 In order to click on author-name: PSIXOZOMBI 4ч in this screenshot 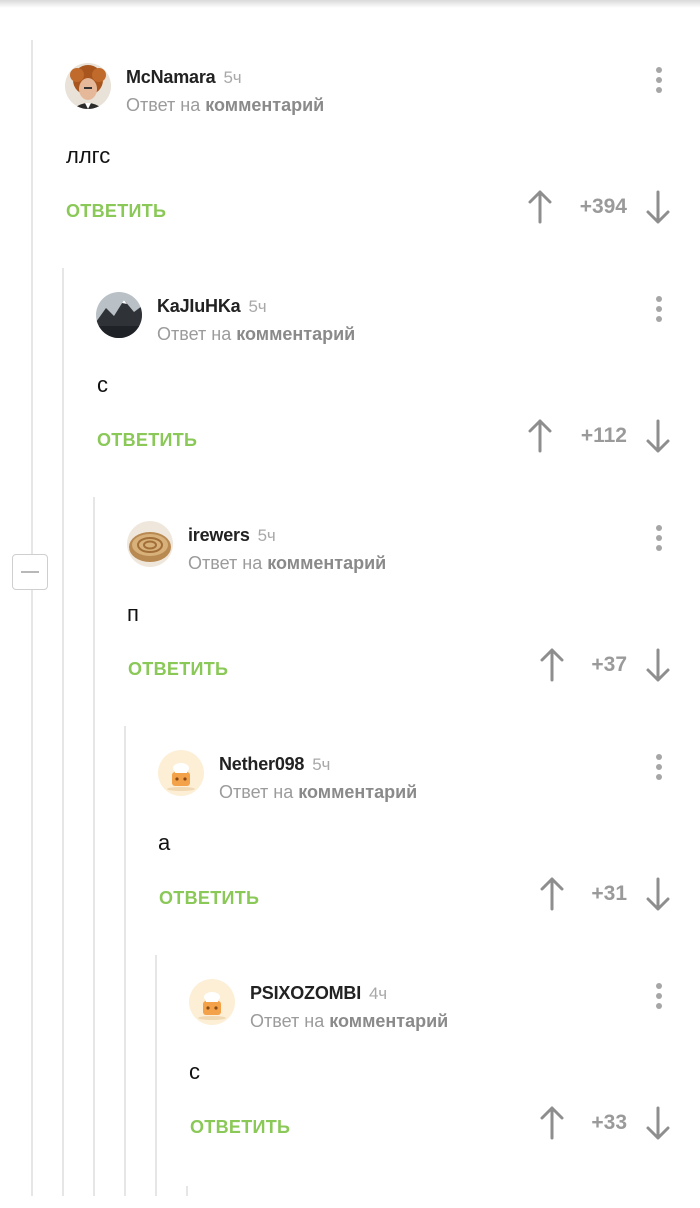, I will do `click(318, 993)`.